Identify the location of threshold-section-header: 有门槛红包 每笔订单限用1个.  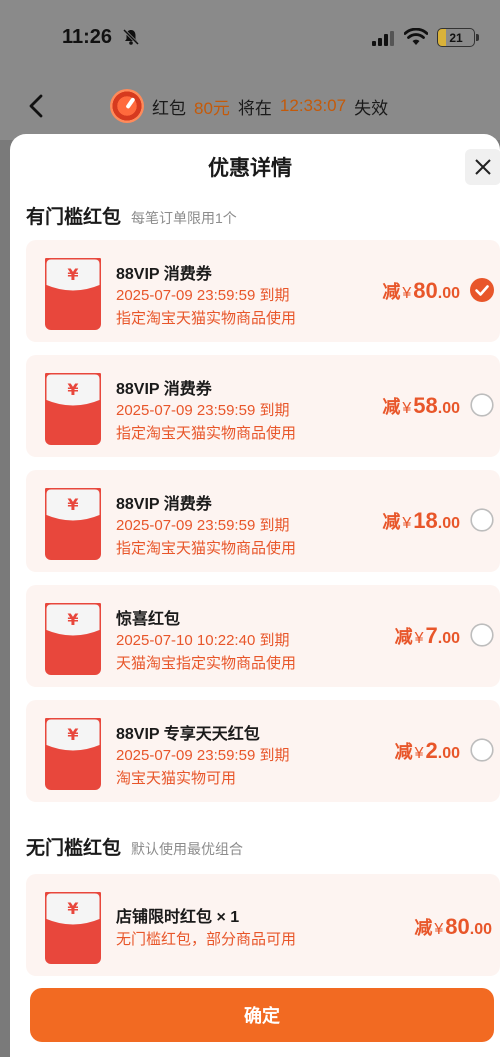
(131, 215).